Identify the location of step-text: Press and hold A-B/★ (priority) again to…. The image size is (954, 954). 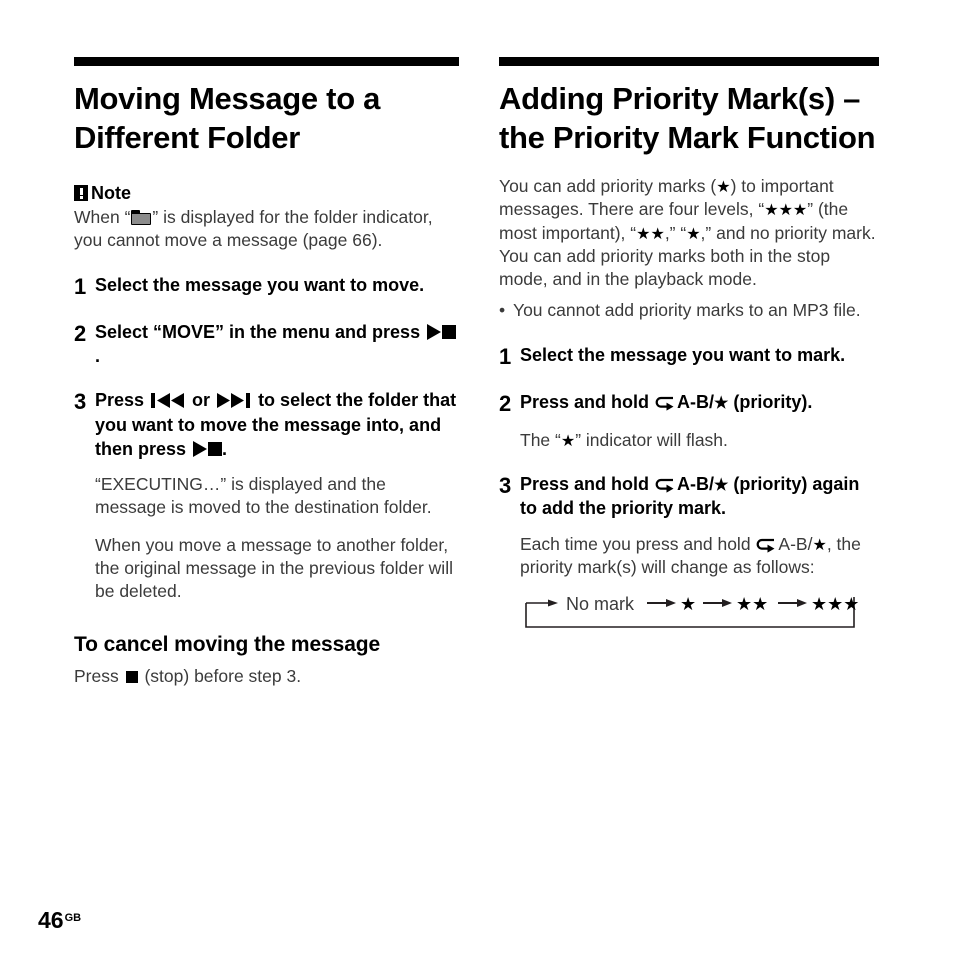
(699, 496).